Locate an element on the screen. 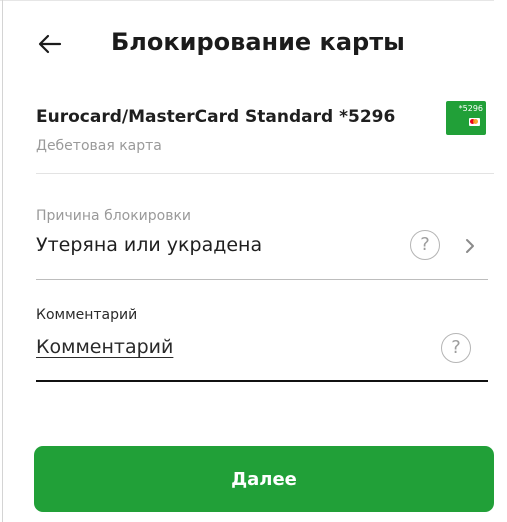 The width and height of the screenshot is (507, 522). top-divider is located at coordinates (247, 0).